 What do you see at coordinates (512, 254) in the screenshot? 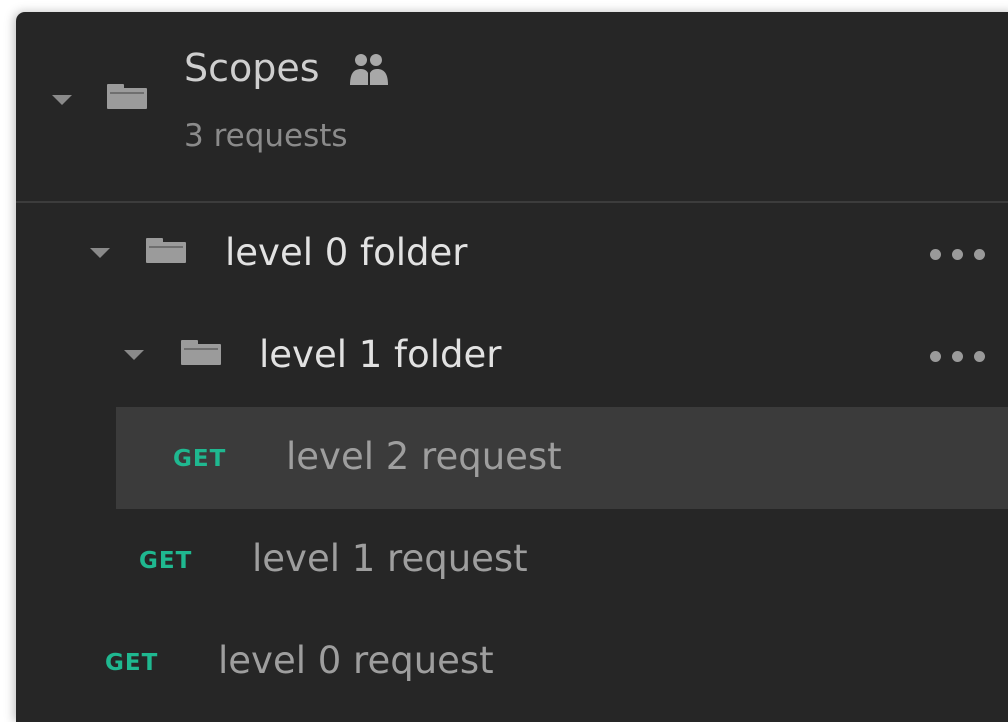
I see `tree-item-level-0-folder: level 0 folder` at bounding box center [512, 254].